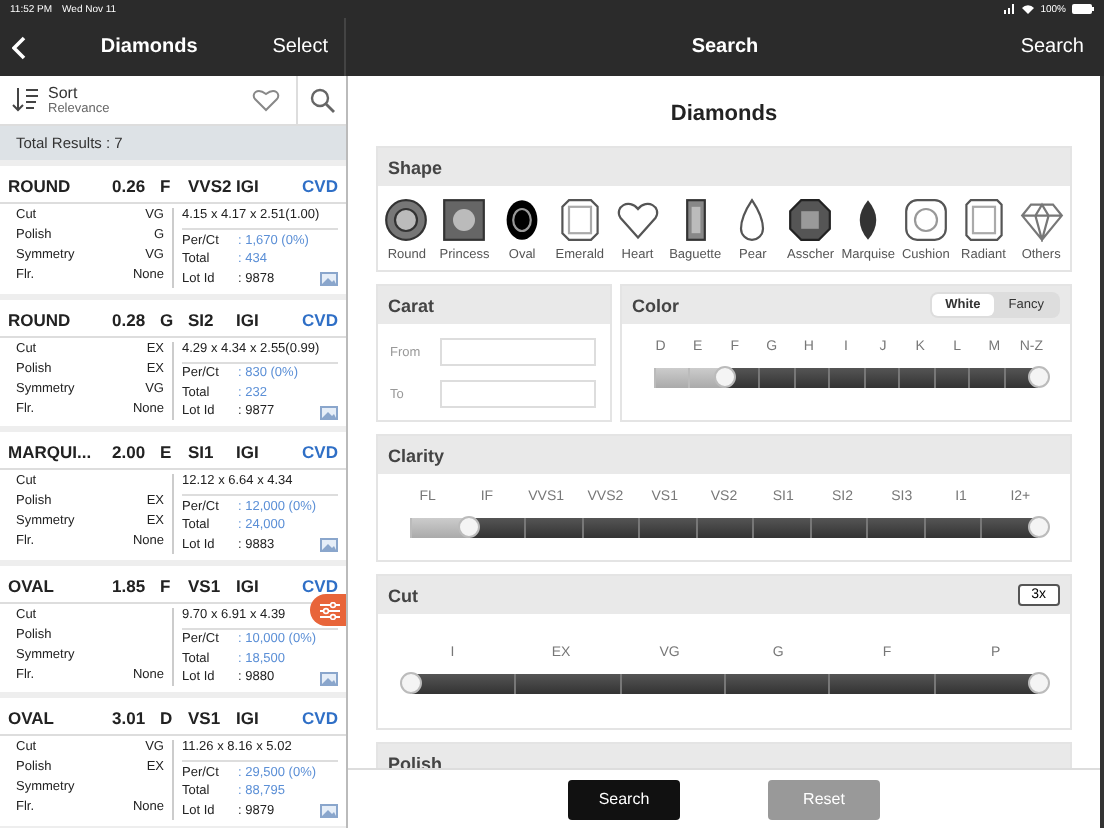 The width and height of the screenshot is (1104, 828). What do you see at coordinates (300, 47) in the screenshot?
I see `select-button: Select` at bounding box center [300, 47].